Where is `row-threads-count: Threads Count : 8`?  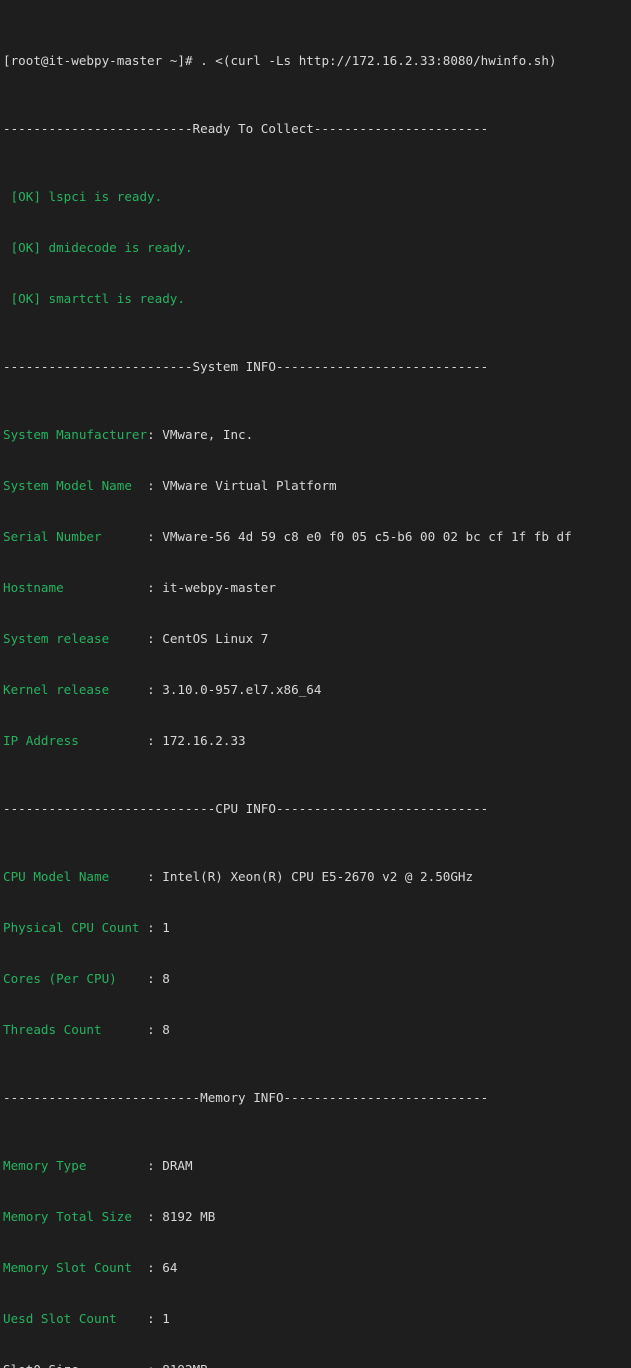 row-threads-count: Threads Count : 8 is located at coordinates (86, 1029).